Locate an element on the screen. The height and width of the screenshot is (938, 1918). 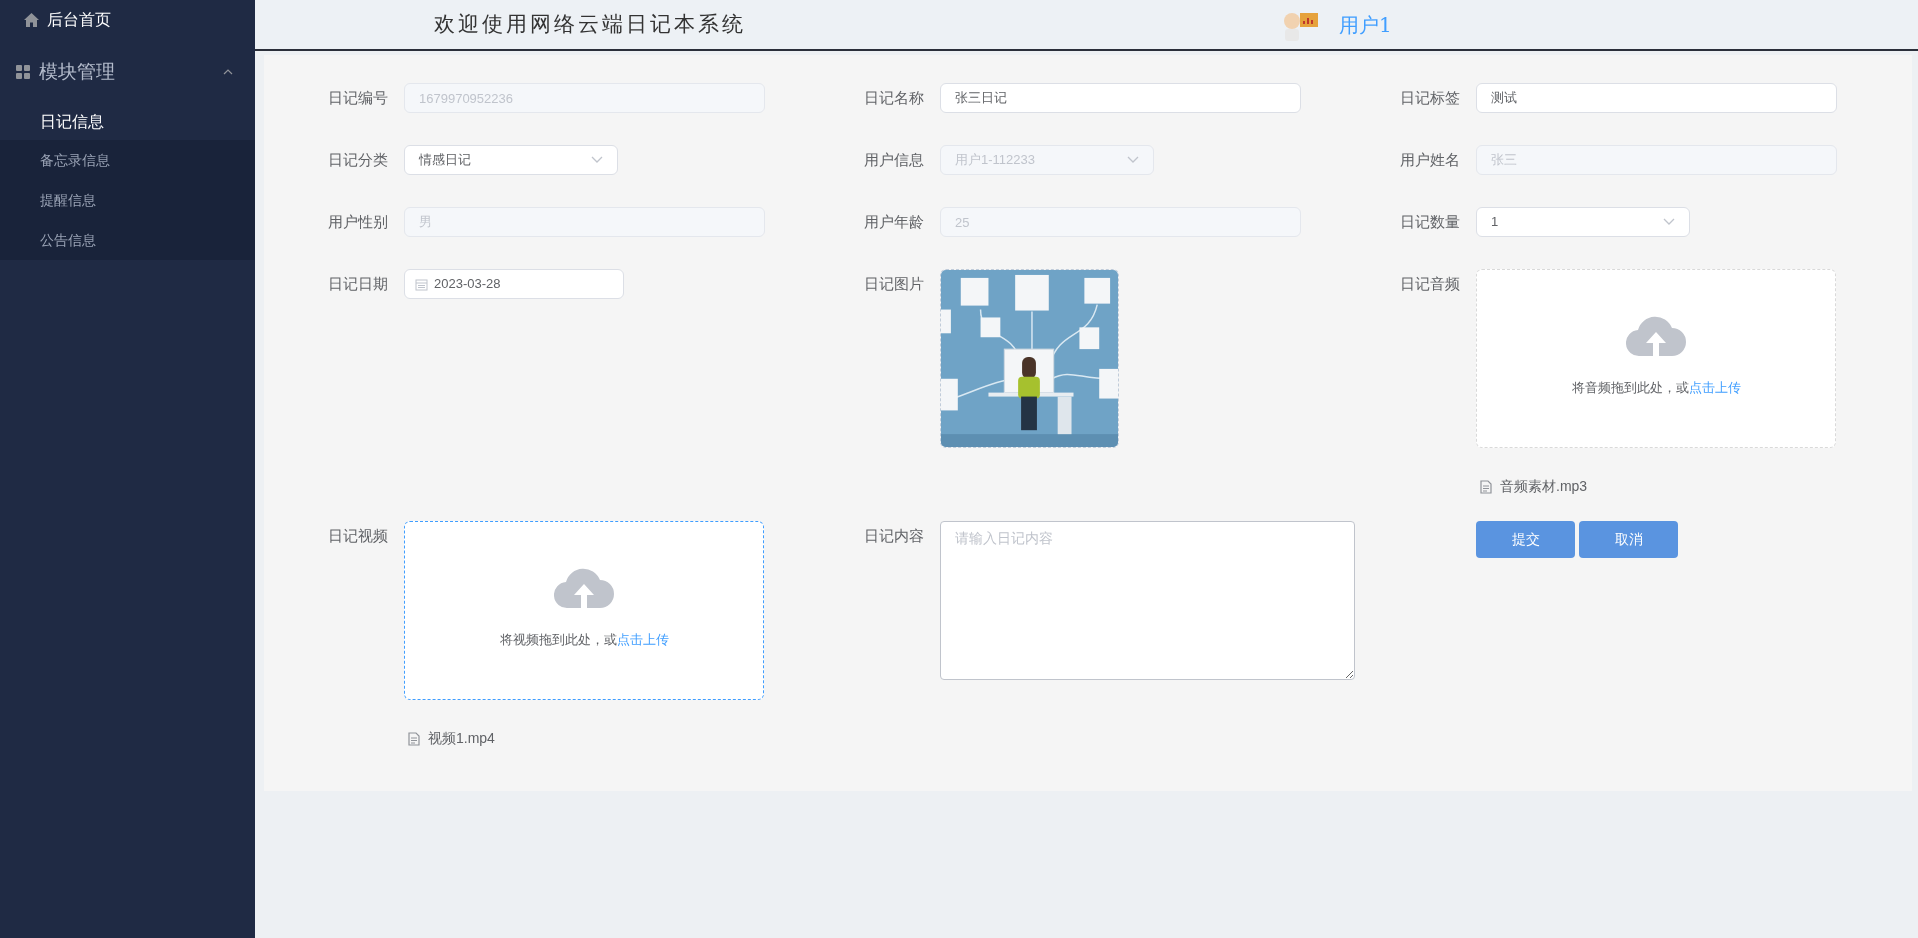
field-label: 日记名称 is located at coordinates (894, 97).